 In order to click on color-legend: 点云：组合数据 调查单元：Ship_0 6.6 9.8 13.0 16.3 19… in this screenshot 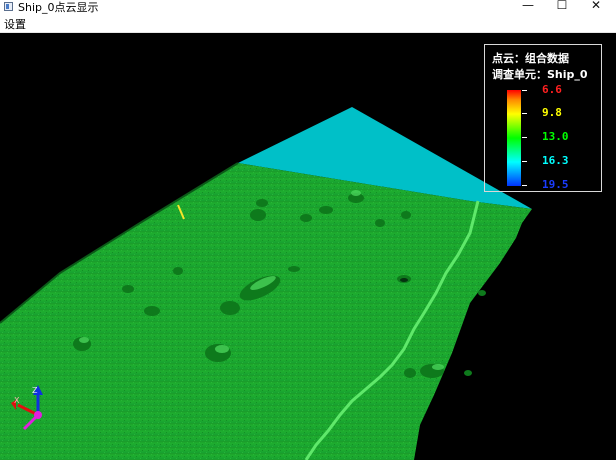, I will do `click(543, 118)`.